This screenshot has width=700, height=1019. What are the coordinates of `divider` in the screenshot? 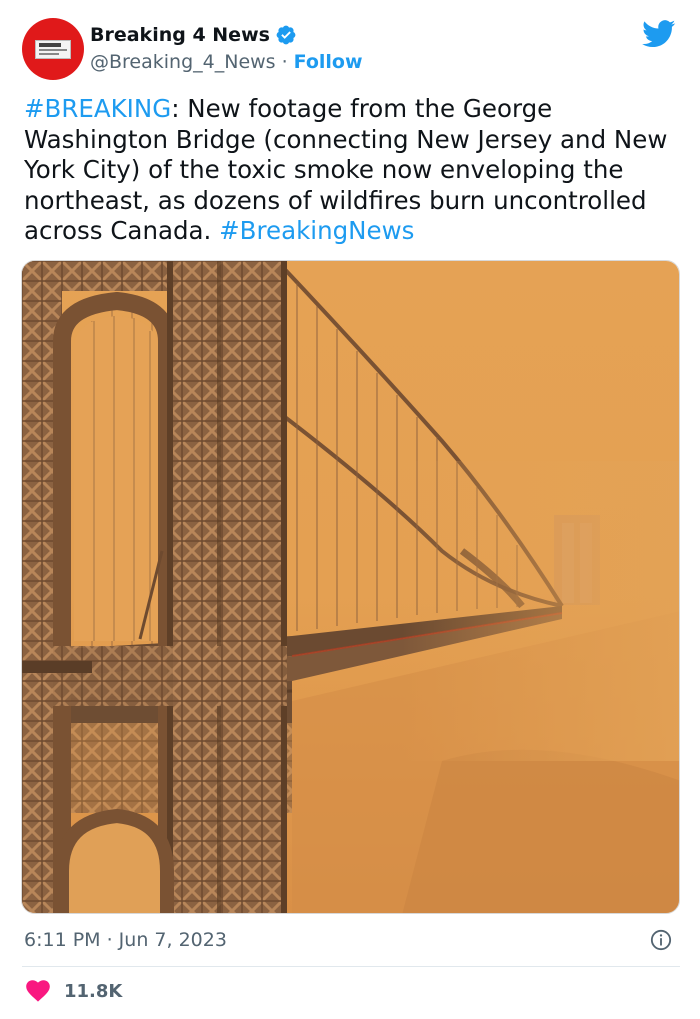 It's located at (351, 966).